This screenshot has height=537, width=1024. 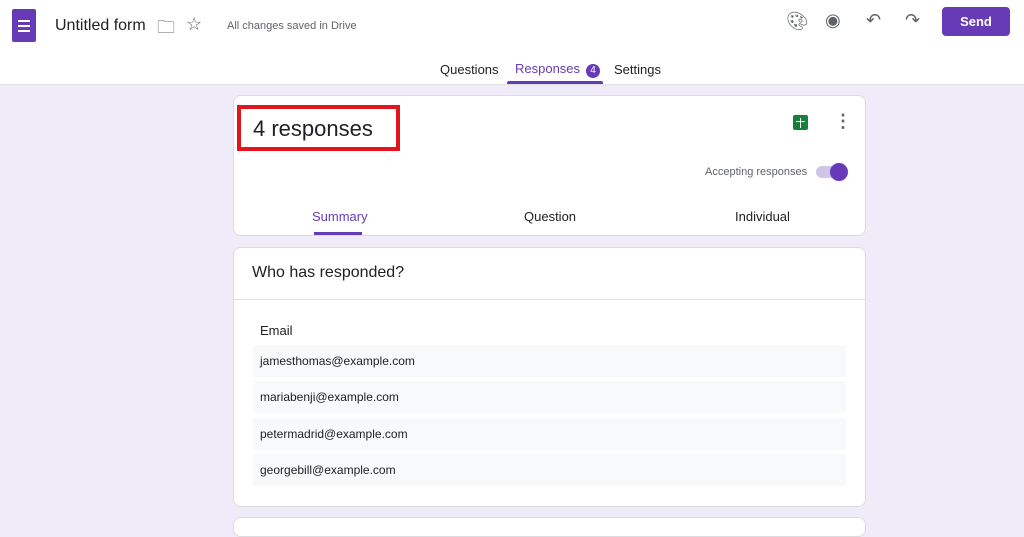 What do you see at coordinates (549, 434) in the screenshot?
I see `email-row: petermadrid@example.com` at bounding box center [549, 434].